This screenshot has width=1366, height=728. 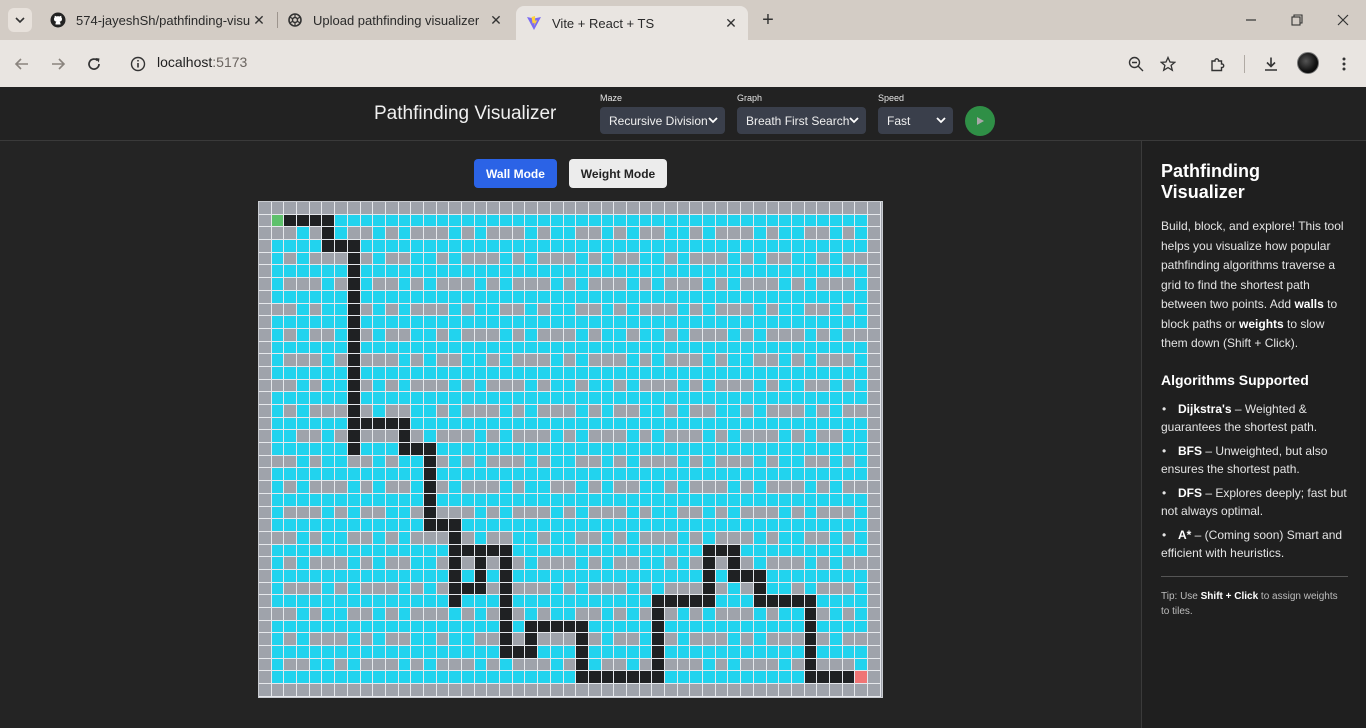 I want to click on close-tab-icon: ✕, so click(x=496, y=20).